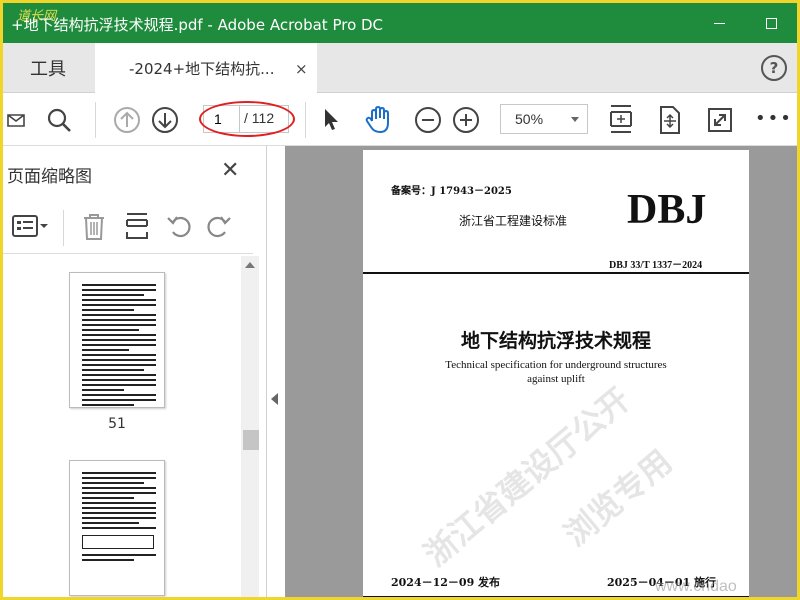 Image resolution: width=800 pixels, height=600 pixels. What do you see at coordinates (250, 426) in the screenshot?
I see `thumbnail-scrollbar` at bounding box center [250, 426].